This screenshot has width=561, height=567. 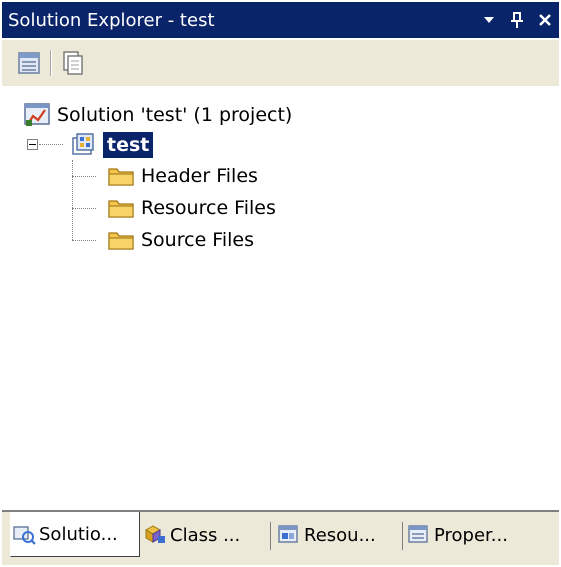 I want to click on tree-node-label: Resource Files, so click(x=208, y=208).